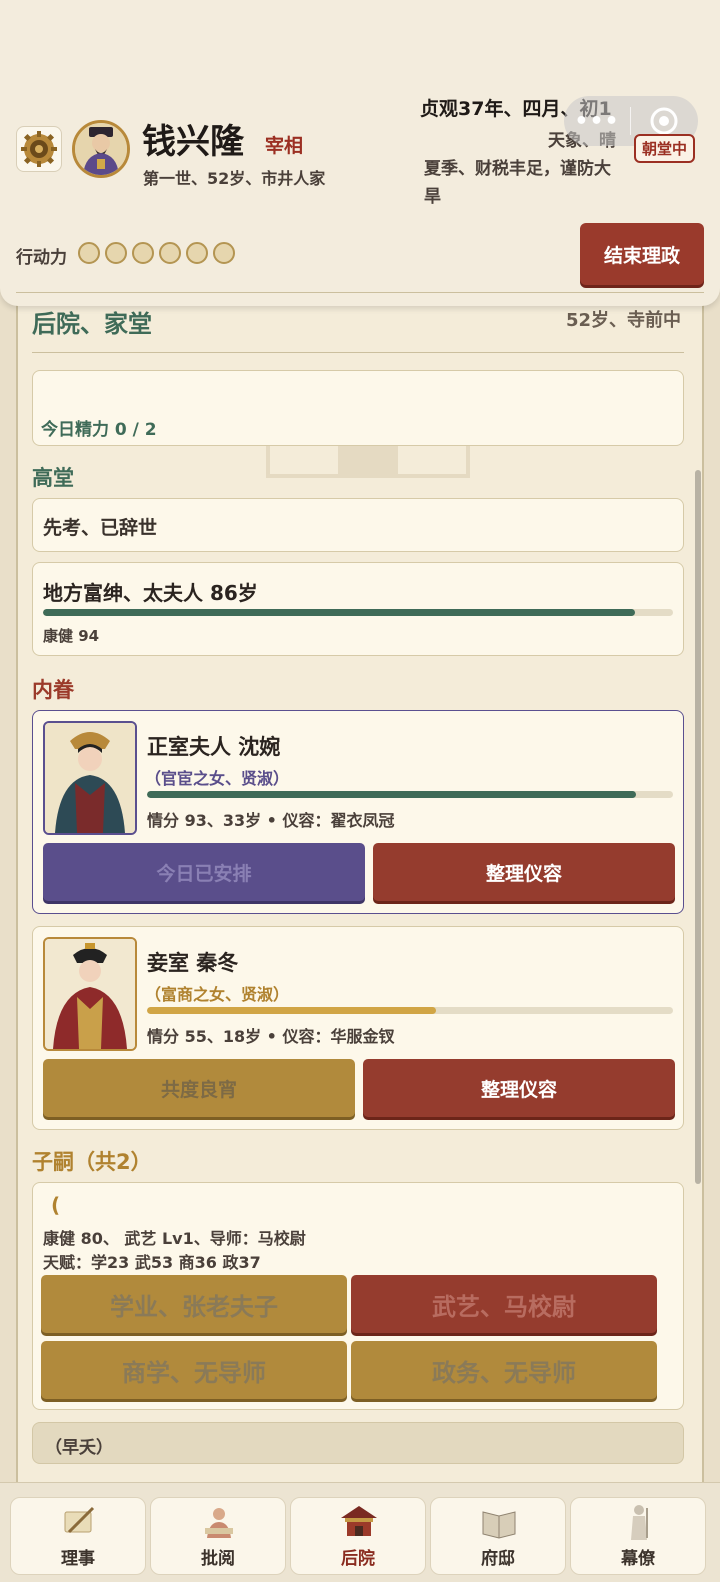 The image size is (720, 1582). What do you see at coordinates (392, 794) in the screenshot?
I see `wife-1-affection-fill` at bounding box center [392, 794].